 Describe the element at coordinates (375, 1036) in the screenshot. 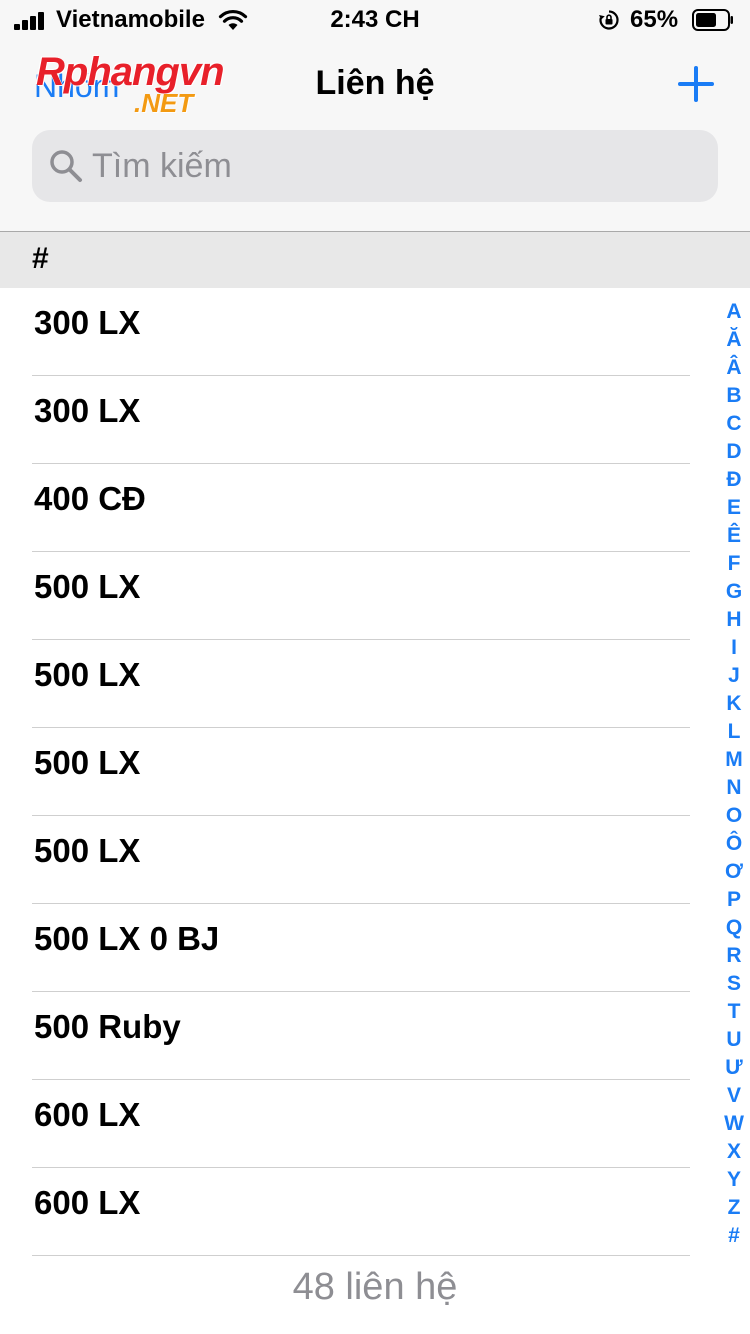

I see `contact-row: 500 Ruby` at that location.